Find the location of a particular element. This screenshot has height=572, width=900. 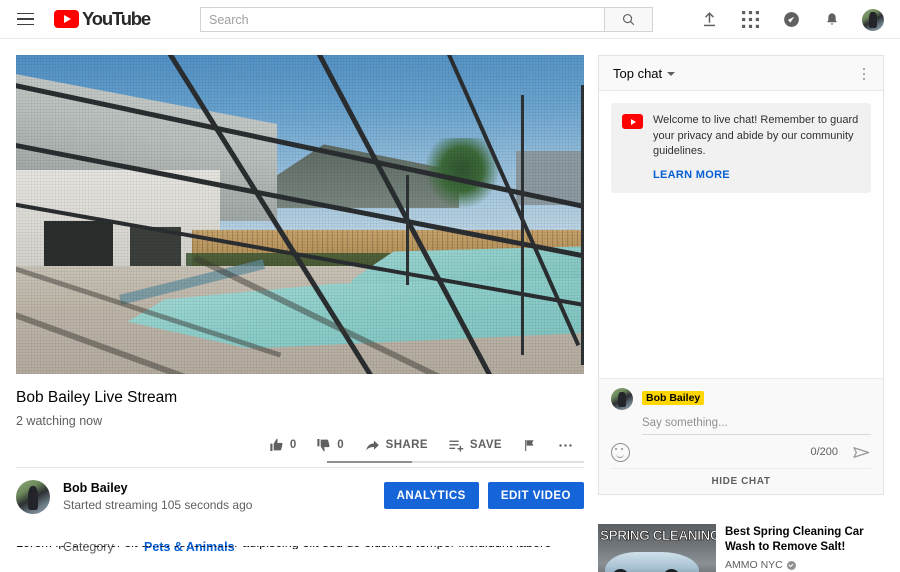

account-avatar is located at coordinates (873, 20).